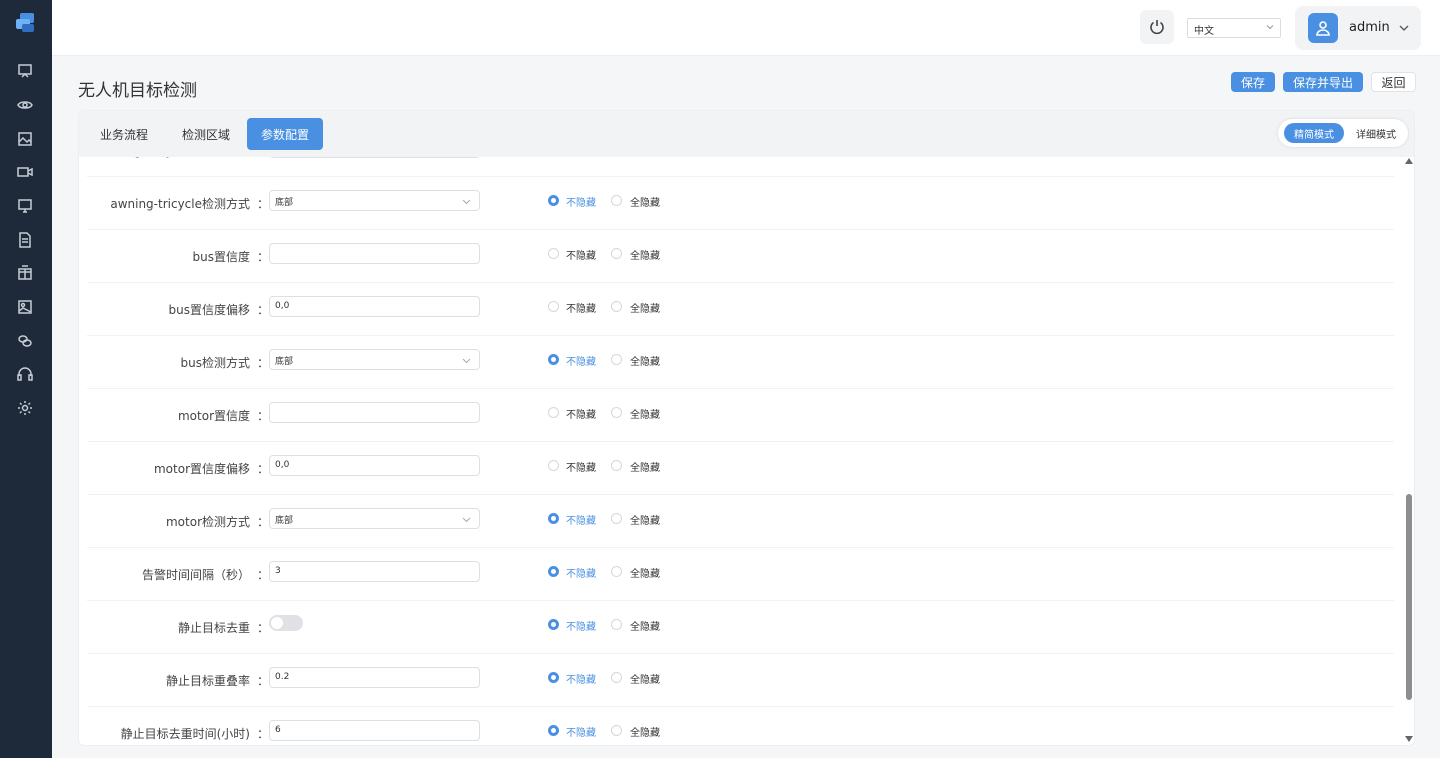 The width and height of the screenshot is (1440, 758). I want to click on package-icon, so click(25, 273).